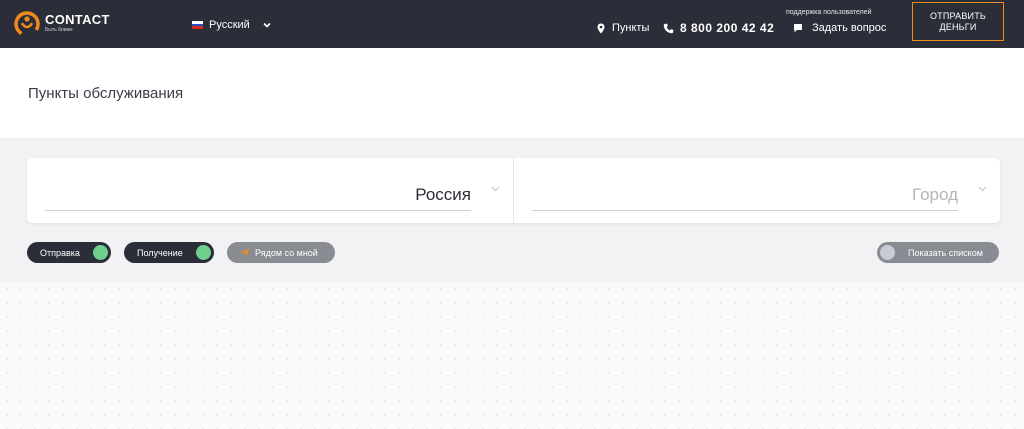 The width and height of the screenshot is (1024, 429). Describe the element at coordinates (27, 24) in the screenshot. I see `logo-icon` at that location.